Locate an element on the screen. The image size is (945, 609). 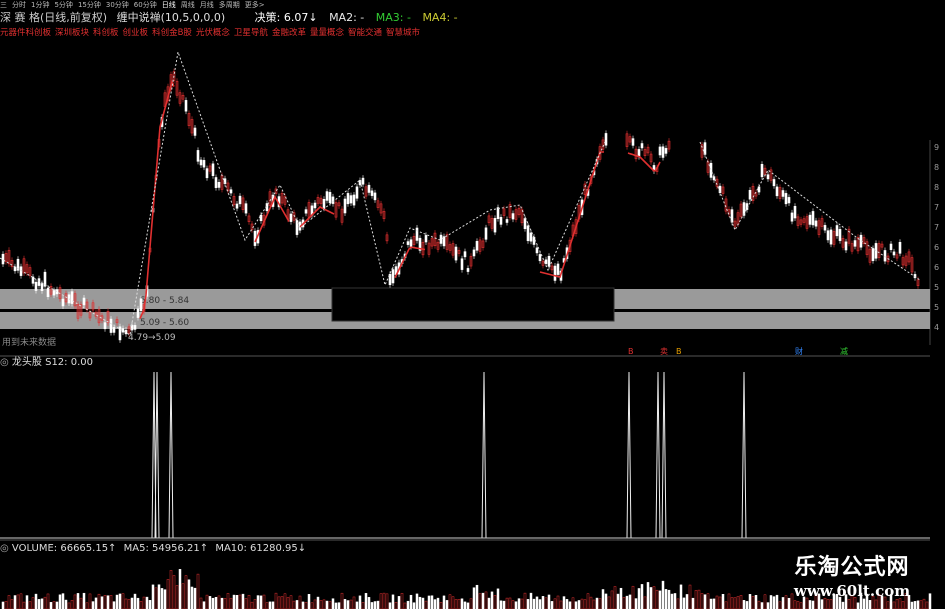
dragon-indicator-label: ◎ 龙头股 S12: 0.00 is located at coordinates (46, 363).